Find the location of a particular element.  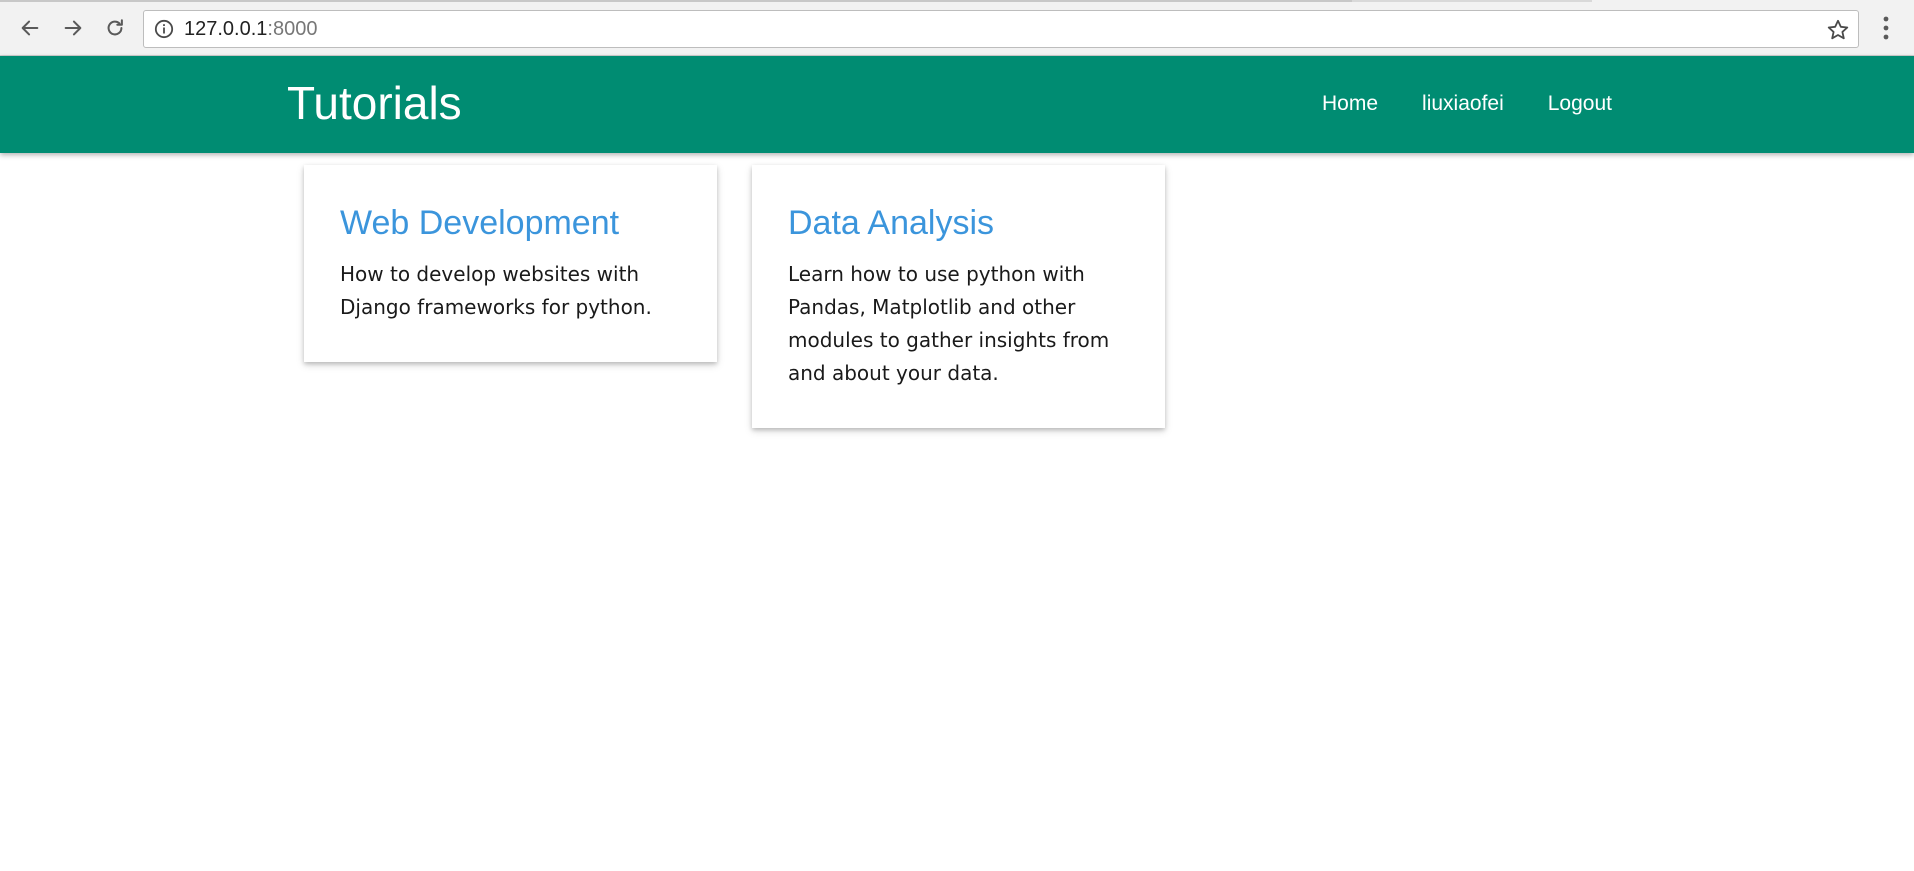

back-button is located at coordinates (30, 28).